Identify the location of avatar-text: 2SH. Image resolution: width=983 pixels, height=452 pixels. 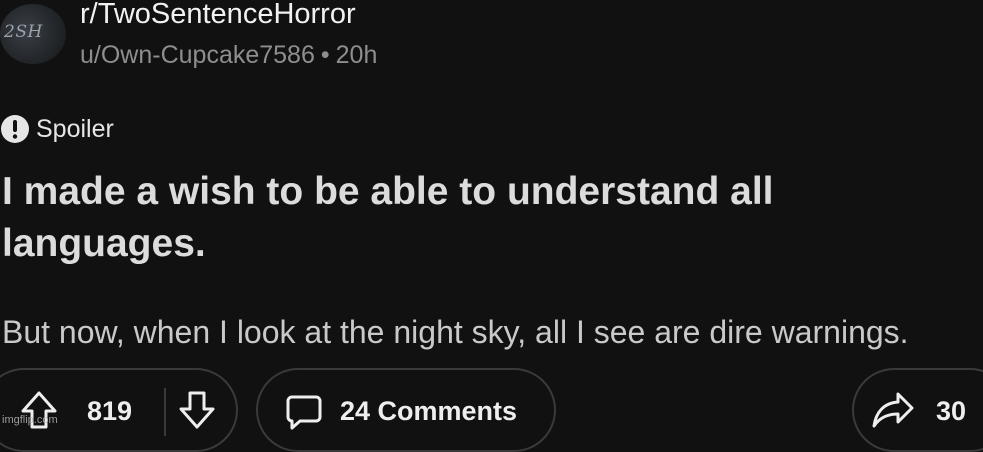
(23, 32).